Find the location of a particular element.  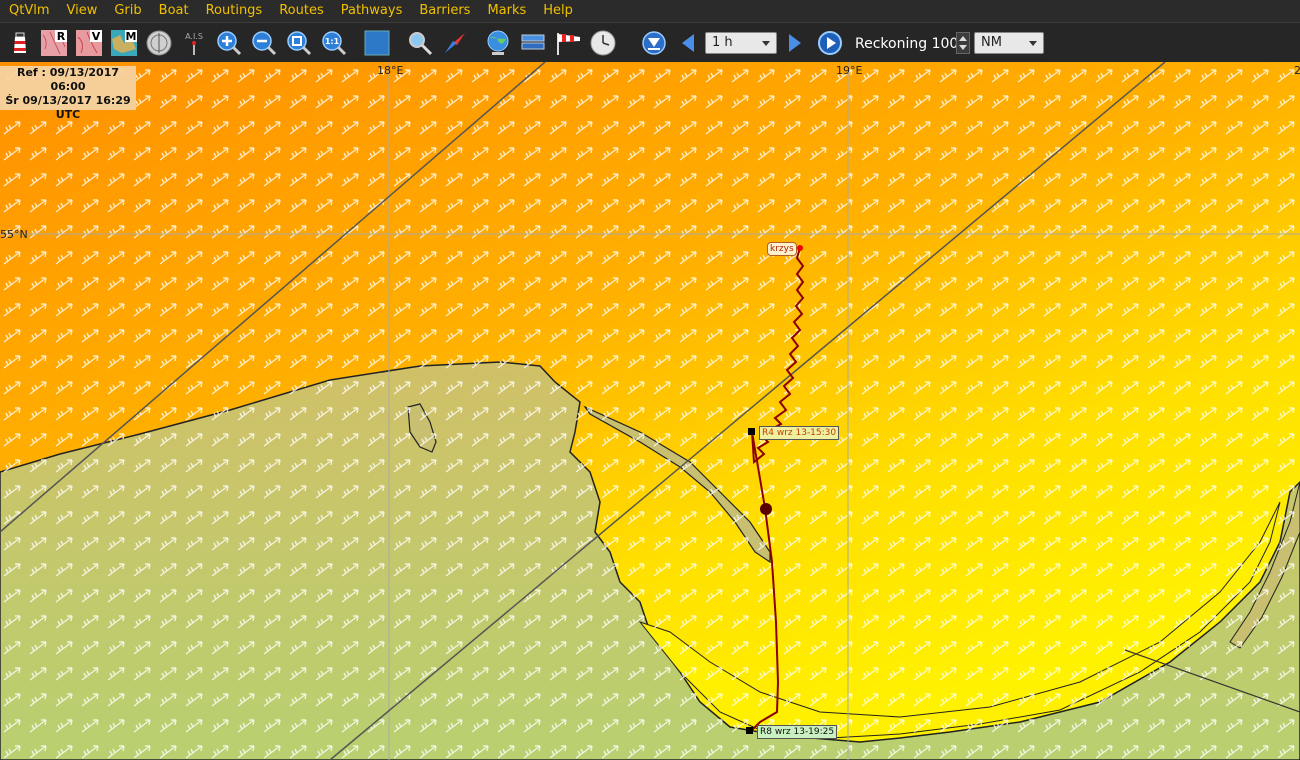

grib-r-label: R is located at coordinates (61, 36).